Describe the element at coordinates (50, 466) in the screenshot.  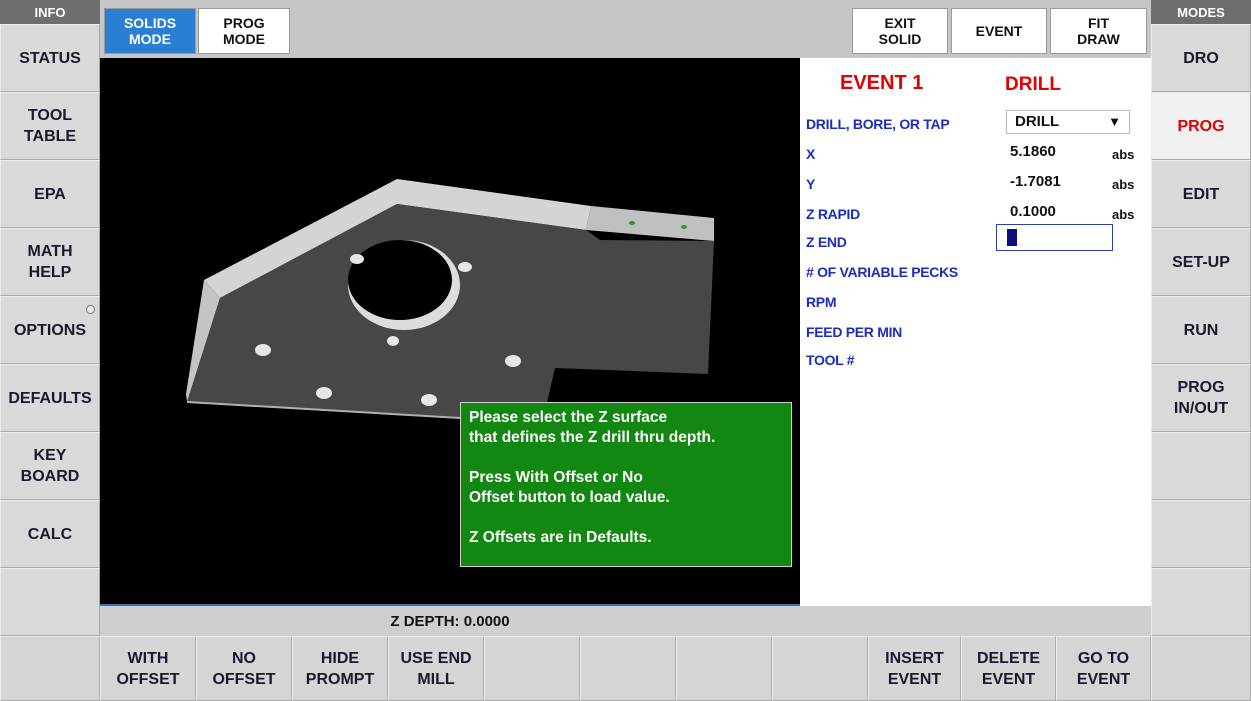
I see `keyboard-button: KEY BOARD` at that location.